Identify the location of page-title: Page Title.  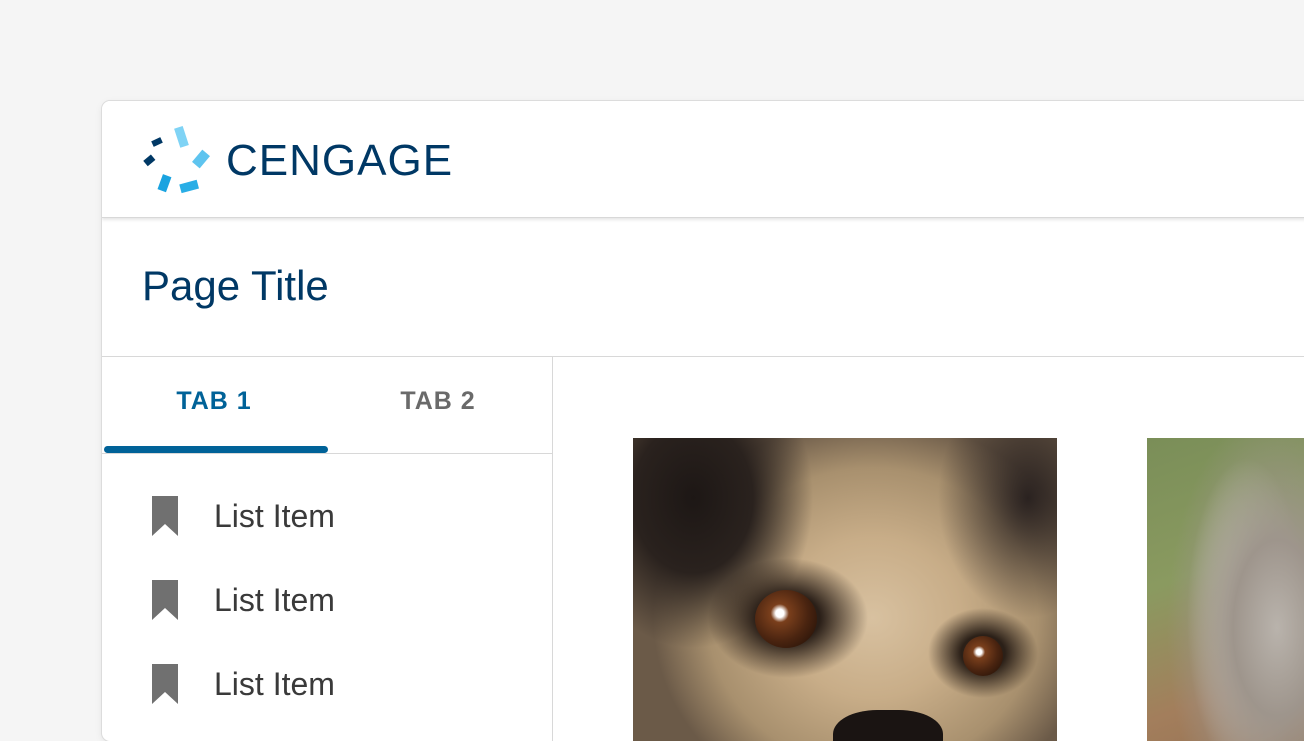
(235, 285).